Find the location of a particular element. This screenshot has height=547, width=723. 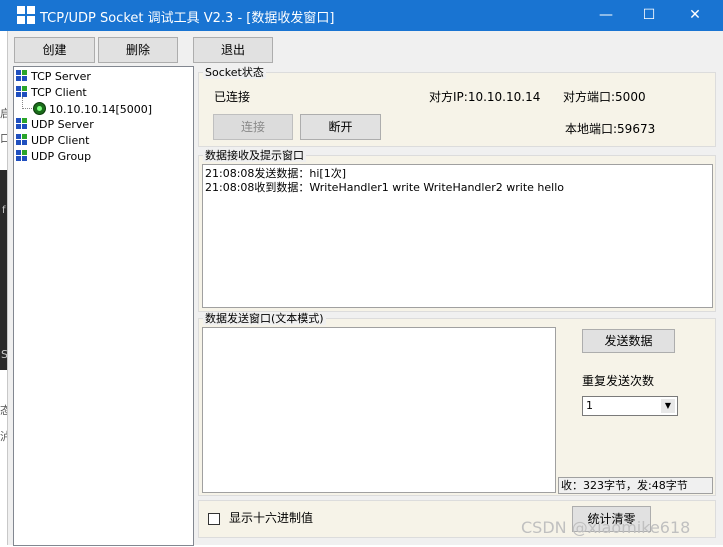

socket-status-legend: Socket状态 is located at coordinates (234, 72).